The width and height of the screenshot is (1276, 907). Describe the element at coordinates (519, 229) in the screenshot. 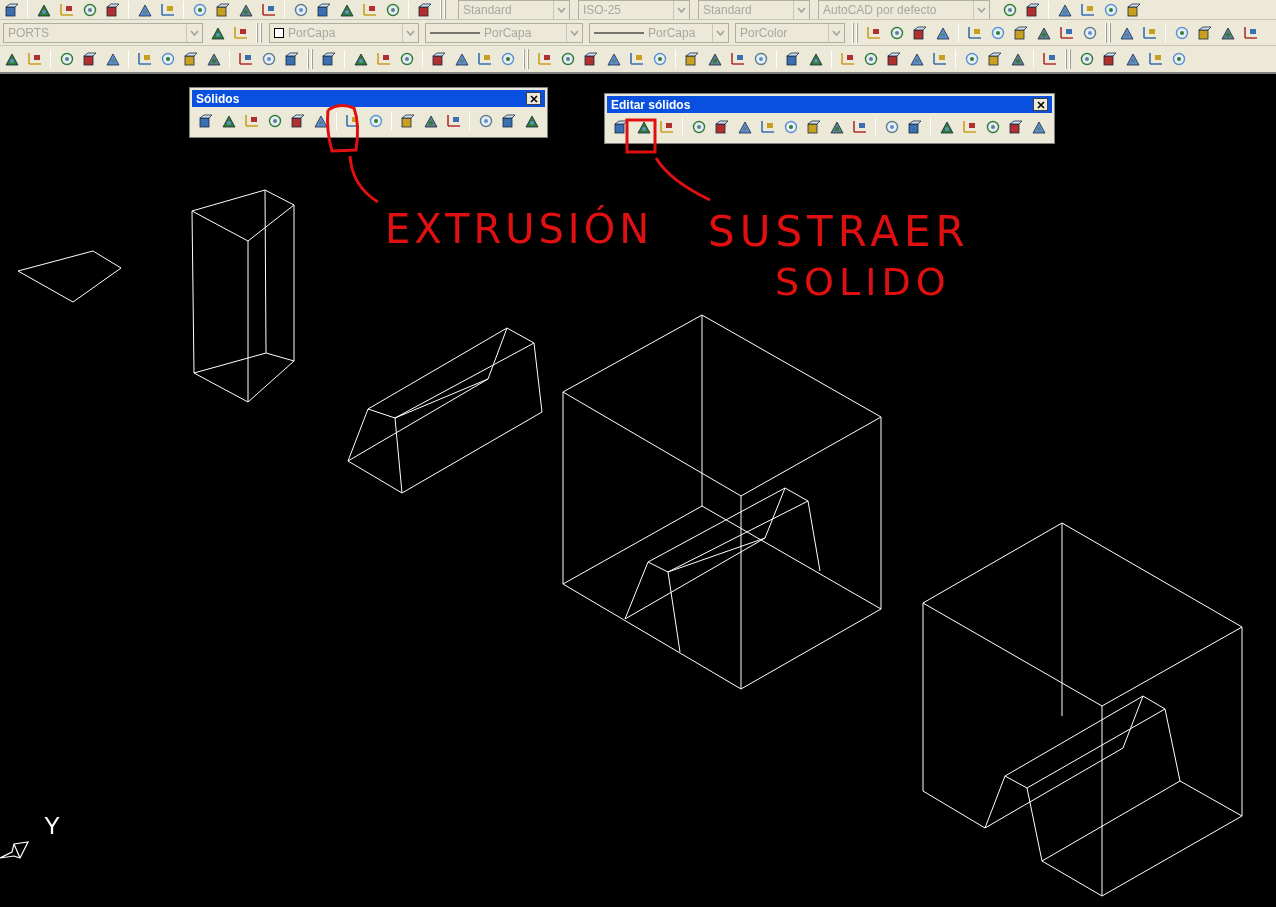

I see `handwritten-label: EXTRUSIÓN` at that location.